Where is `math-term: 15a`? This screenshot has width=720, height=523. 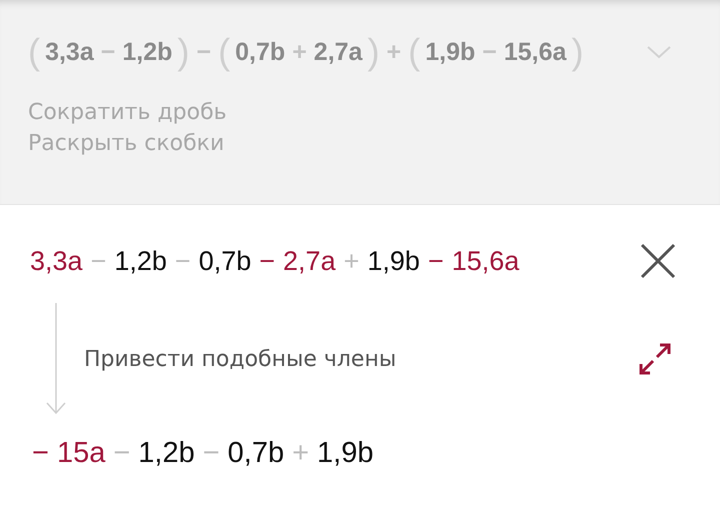 math-term: 15a is located at coordinates (81, 453).